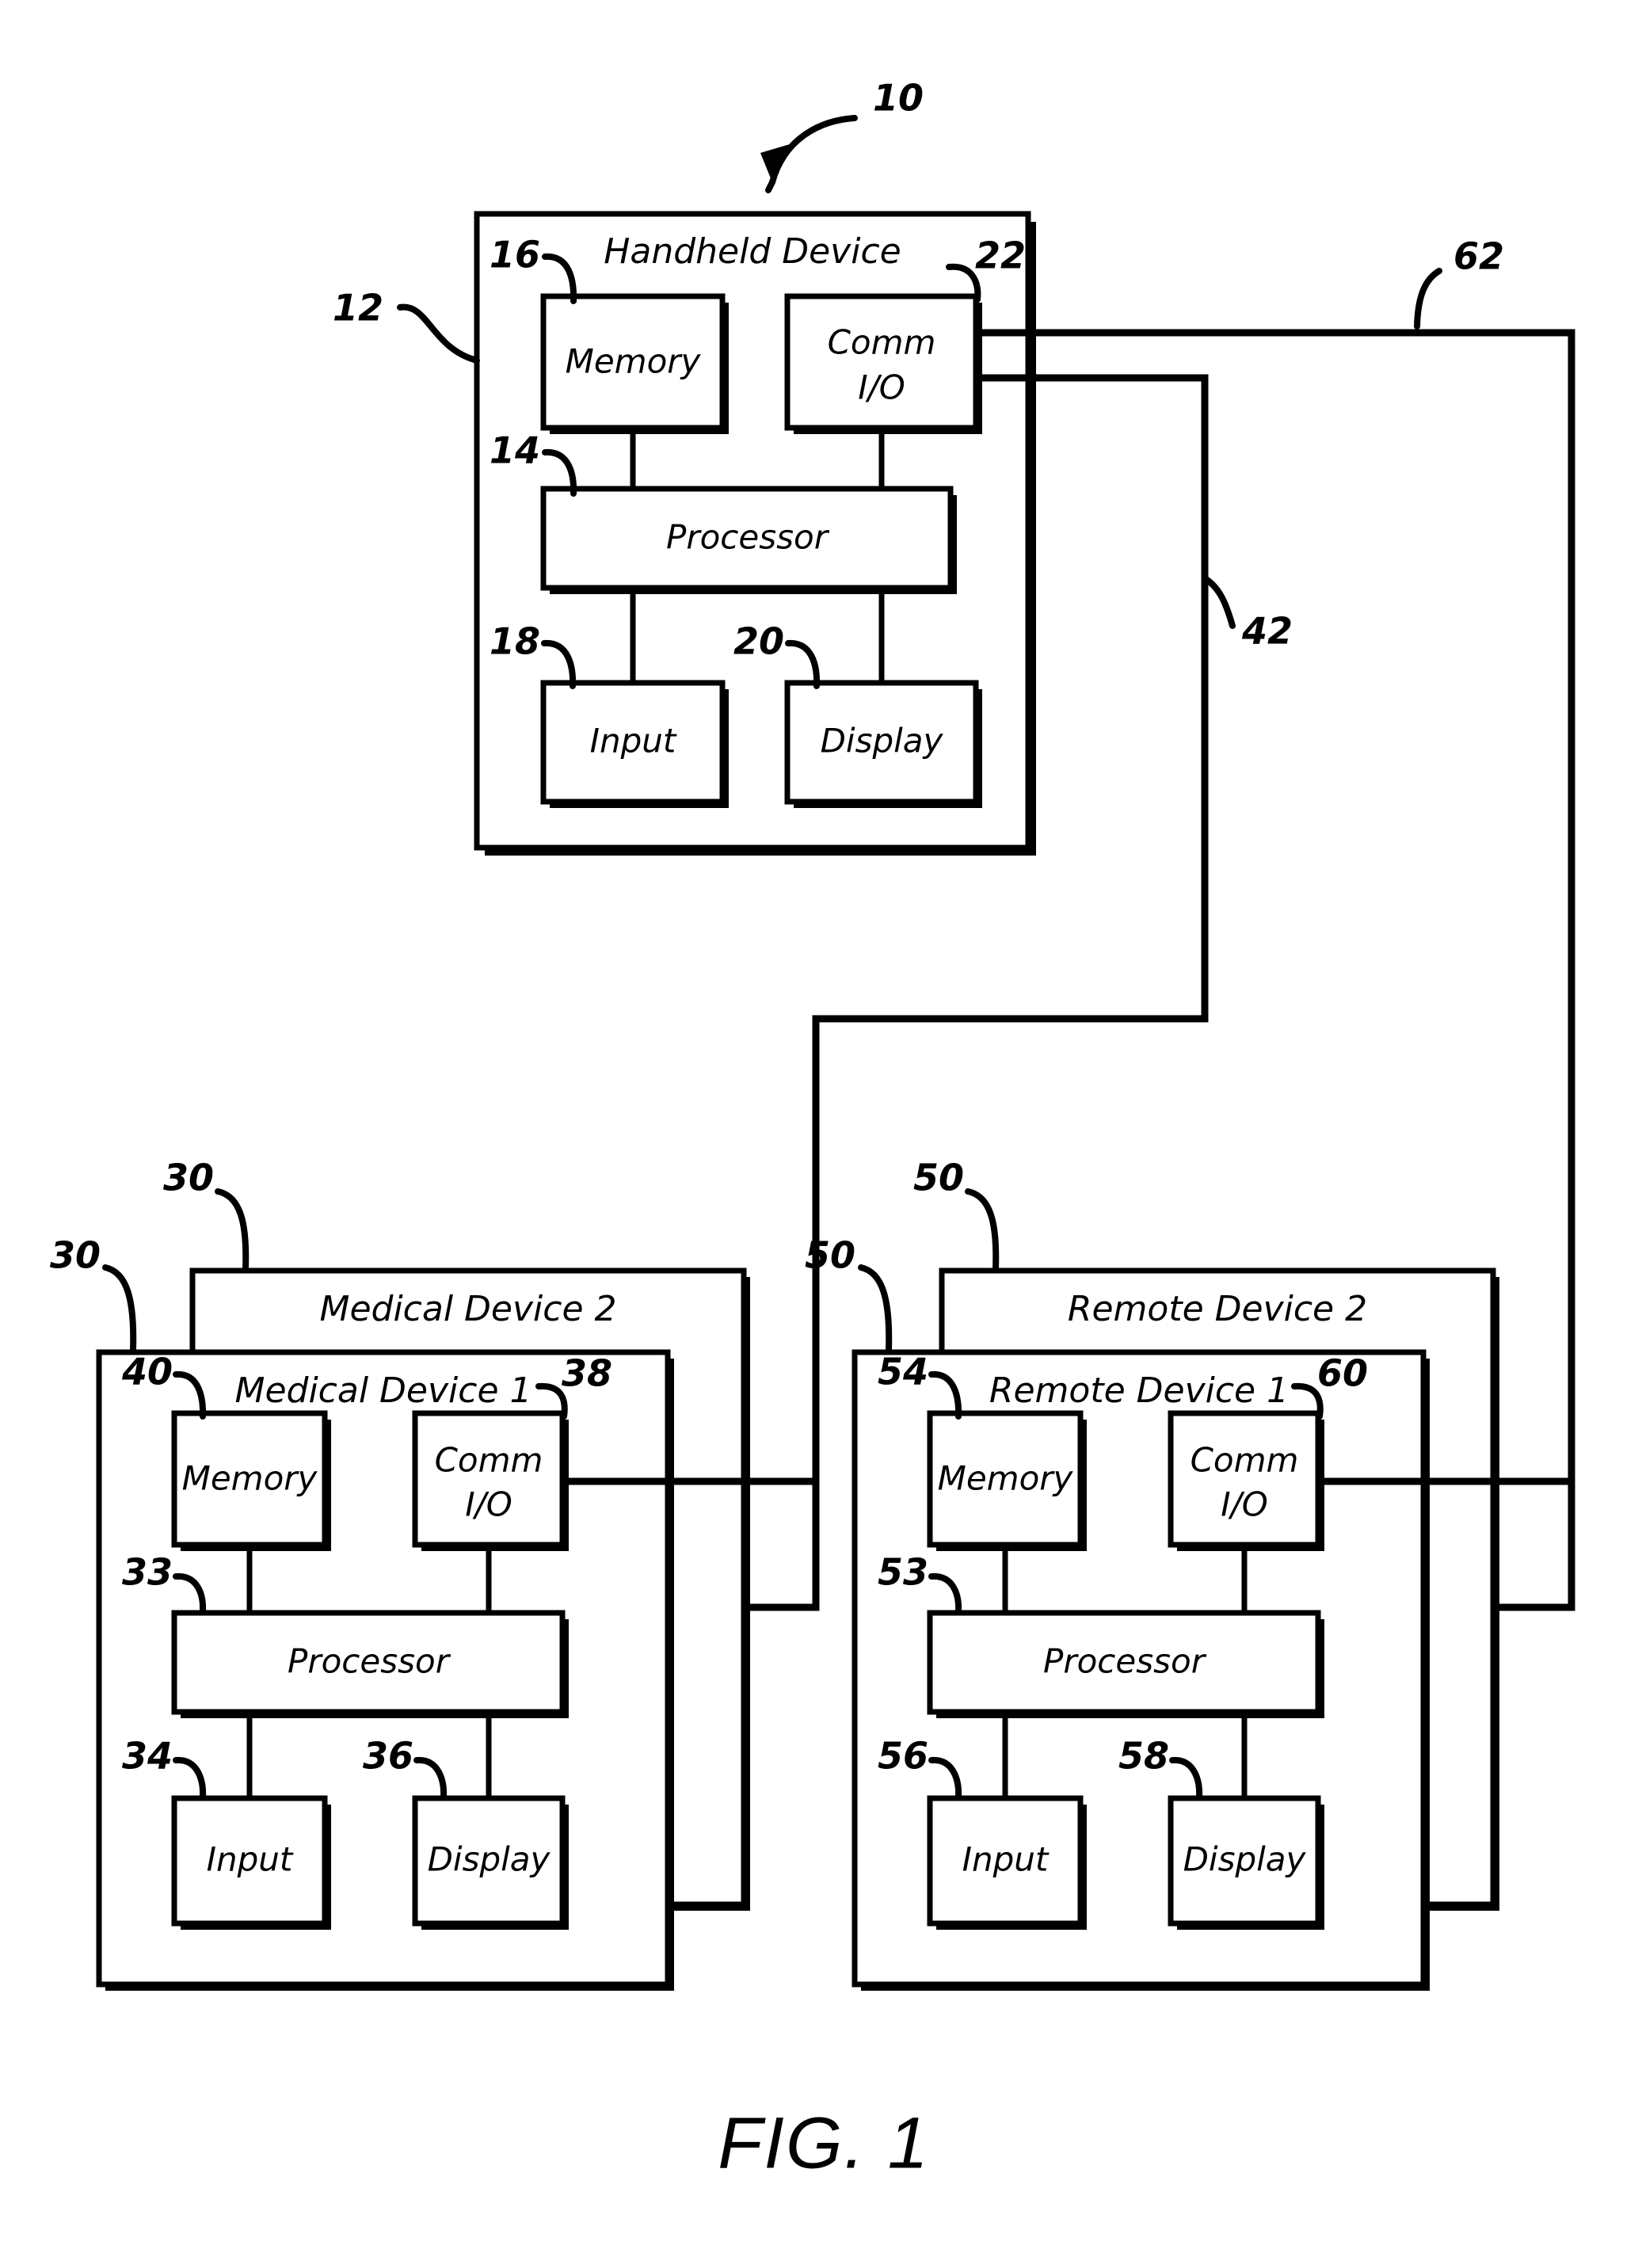 Image resolution: width=1642 pixels, height=2268 pixels. Describe the element at coordinates (1428, 299) in the screenshot. I see `ref-62-leader` at that location.